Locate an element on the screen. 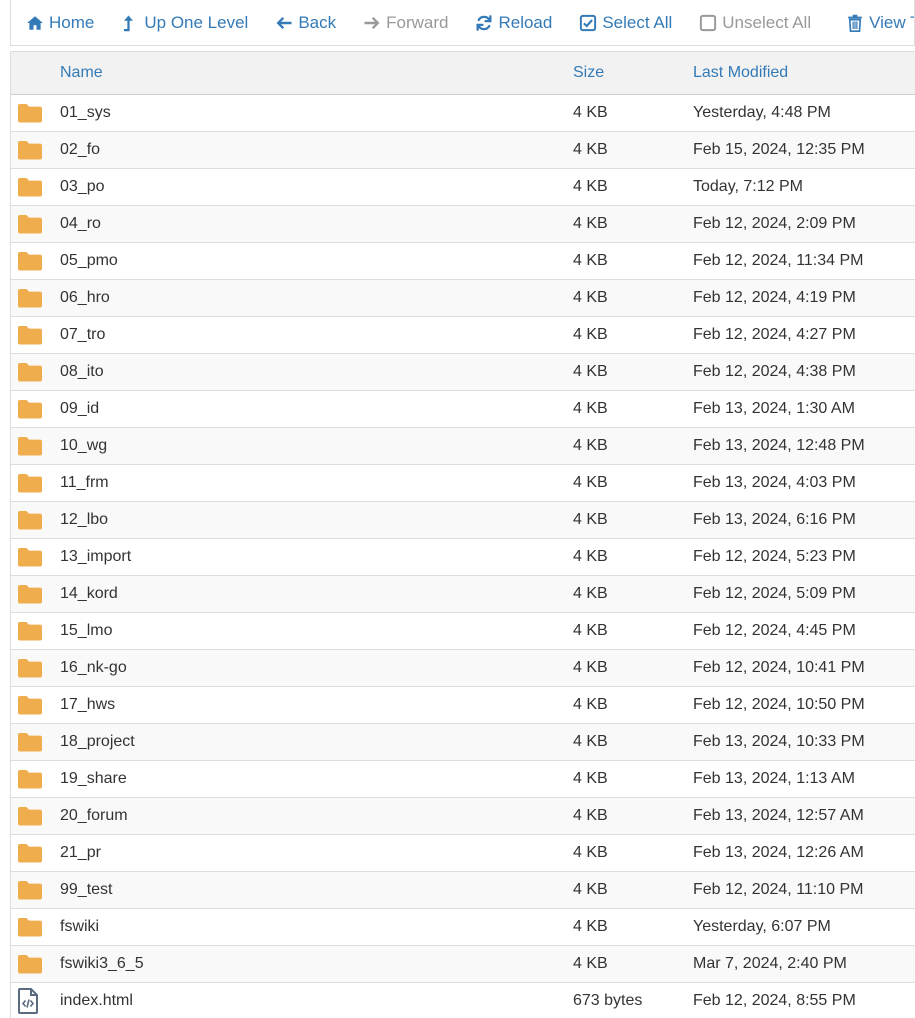  table-row: 10_wg 4 KB Feb 13, 2024, 12:48 PM is located at coordinates (463, 446).